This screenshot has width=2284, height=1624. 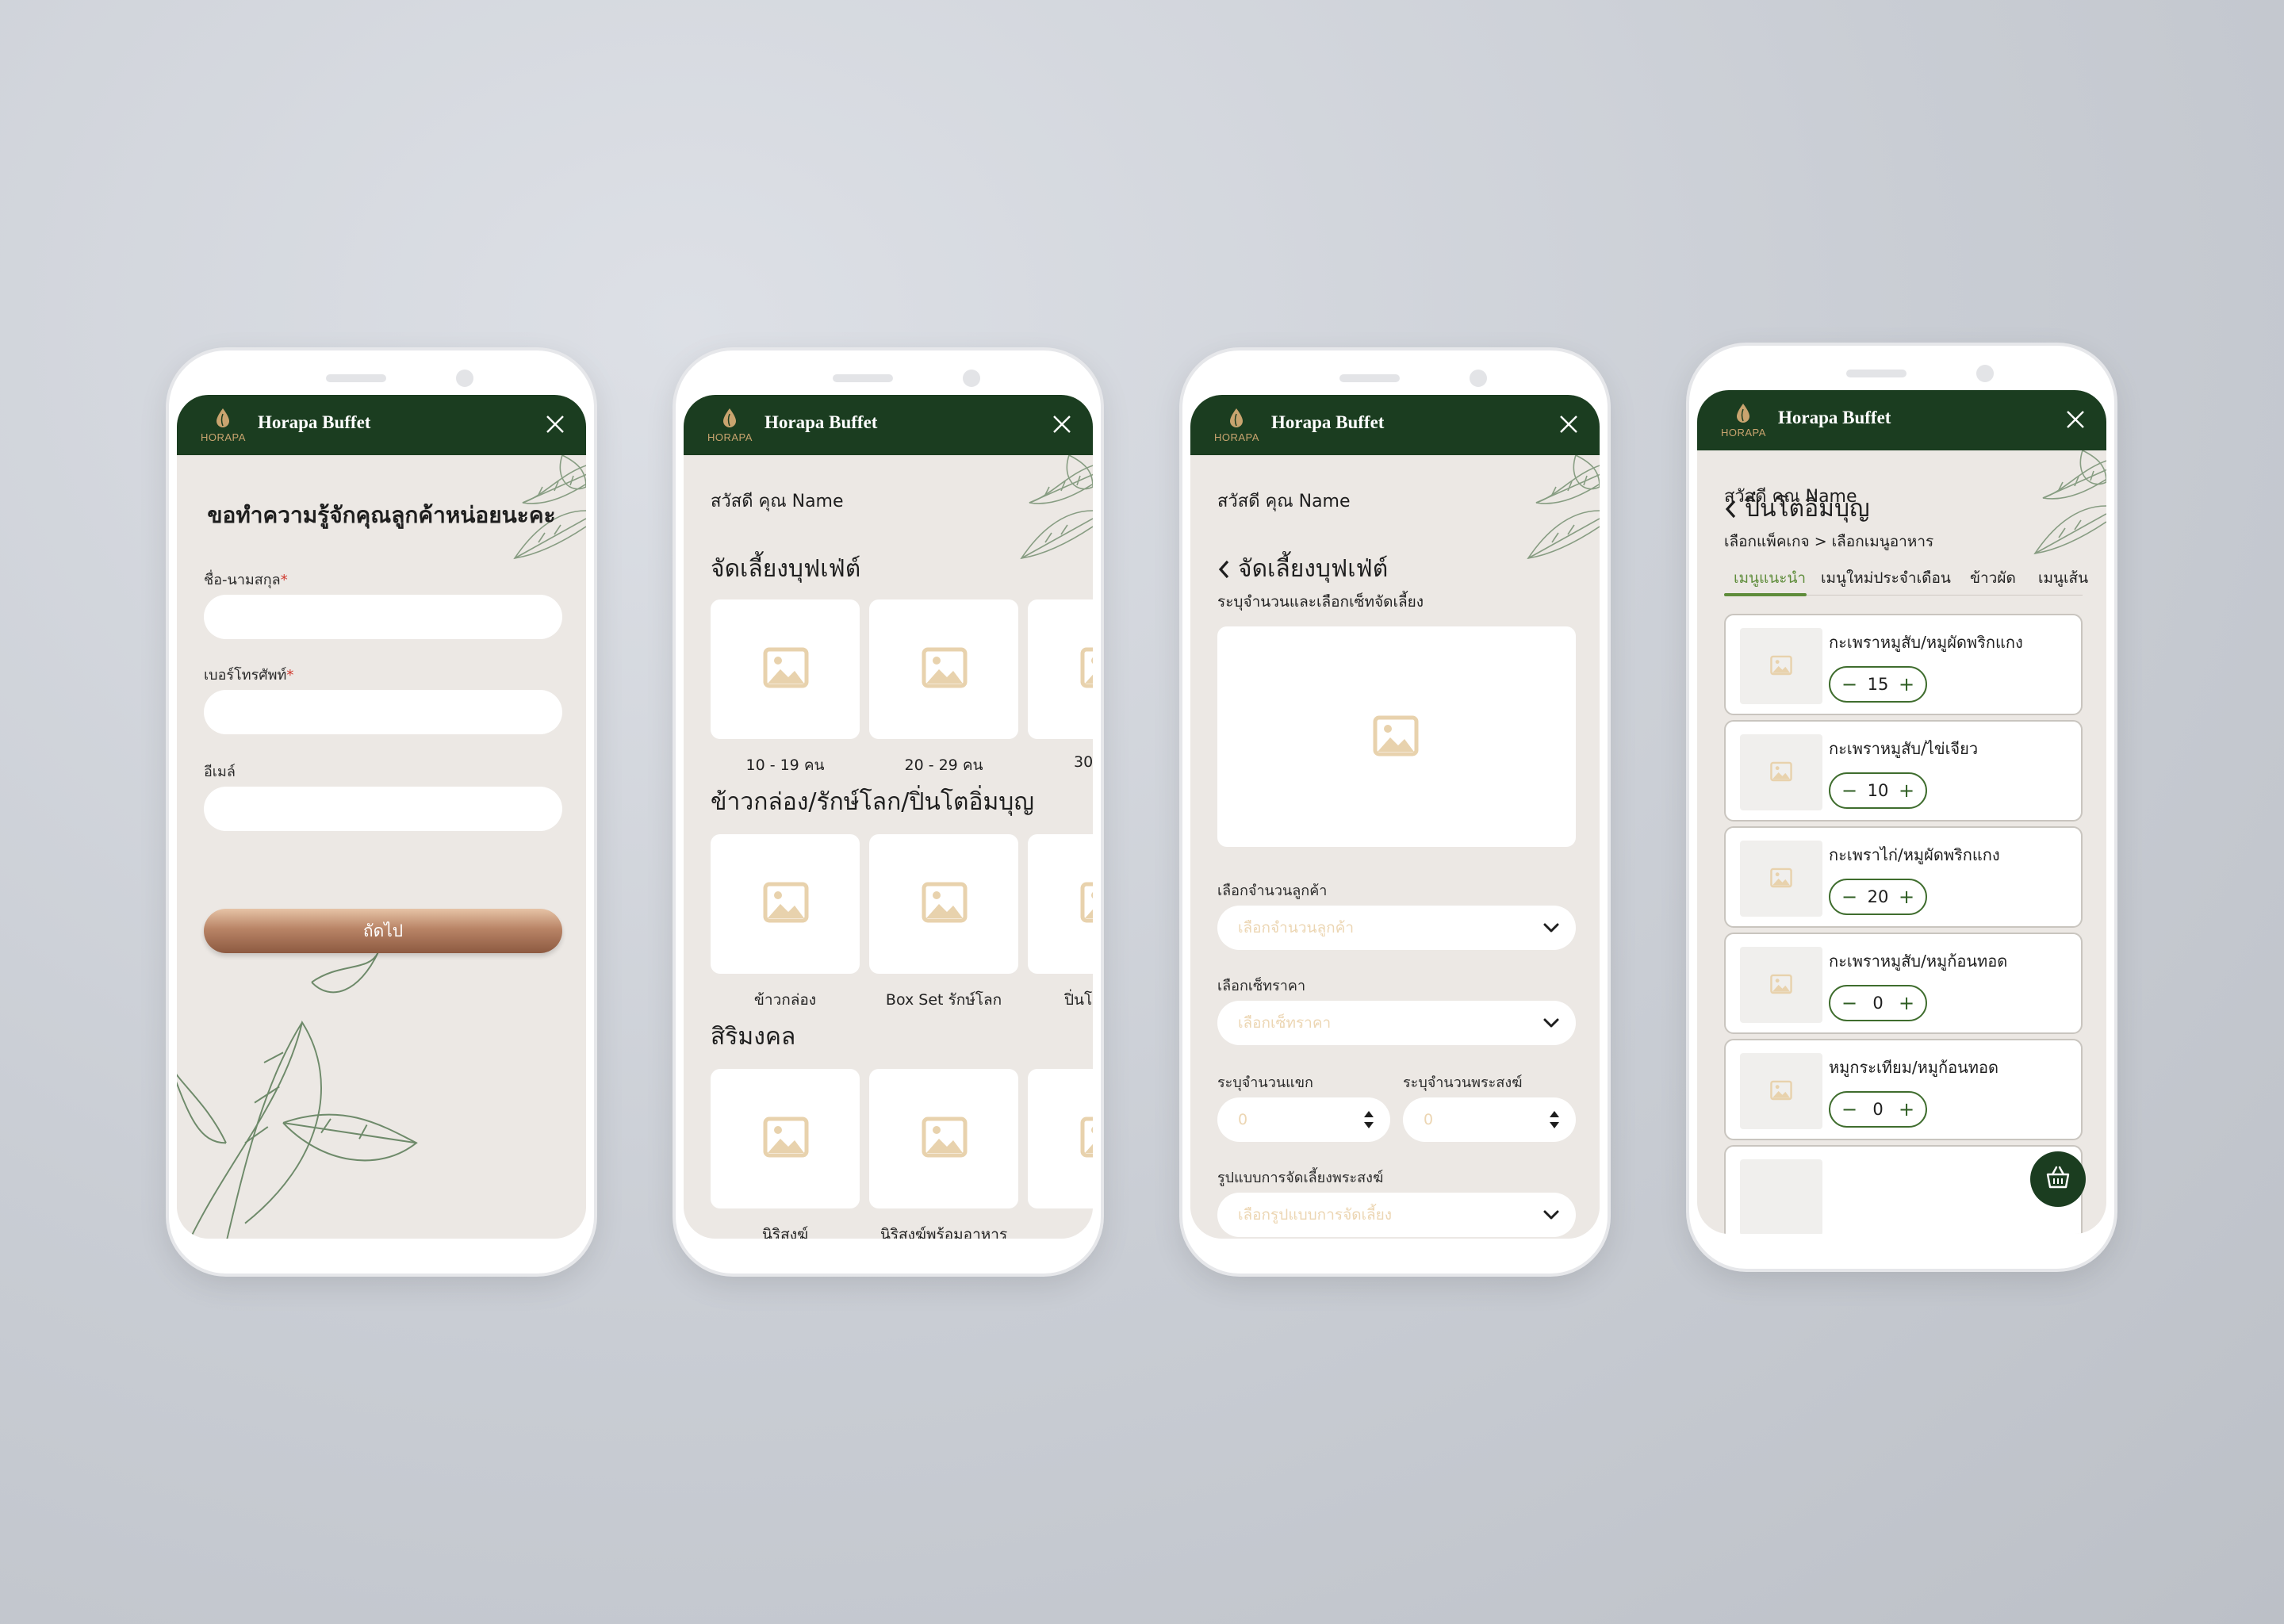 What do you see at coordinates (1903, 983) in the screenshot?
I see `menu-item: กะเพราหมูสับ/หมูก้อนทอด − 0 +` at bounding box center [1903, 983].